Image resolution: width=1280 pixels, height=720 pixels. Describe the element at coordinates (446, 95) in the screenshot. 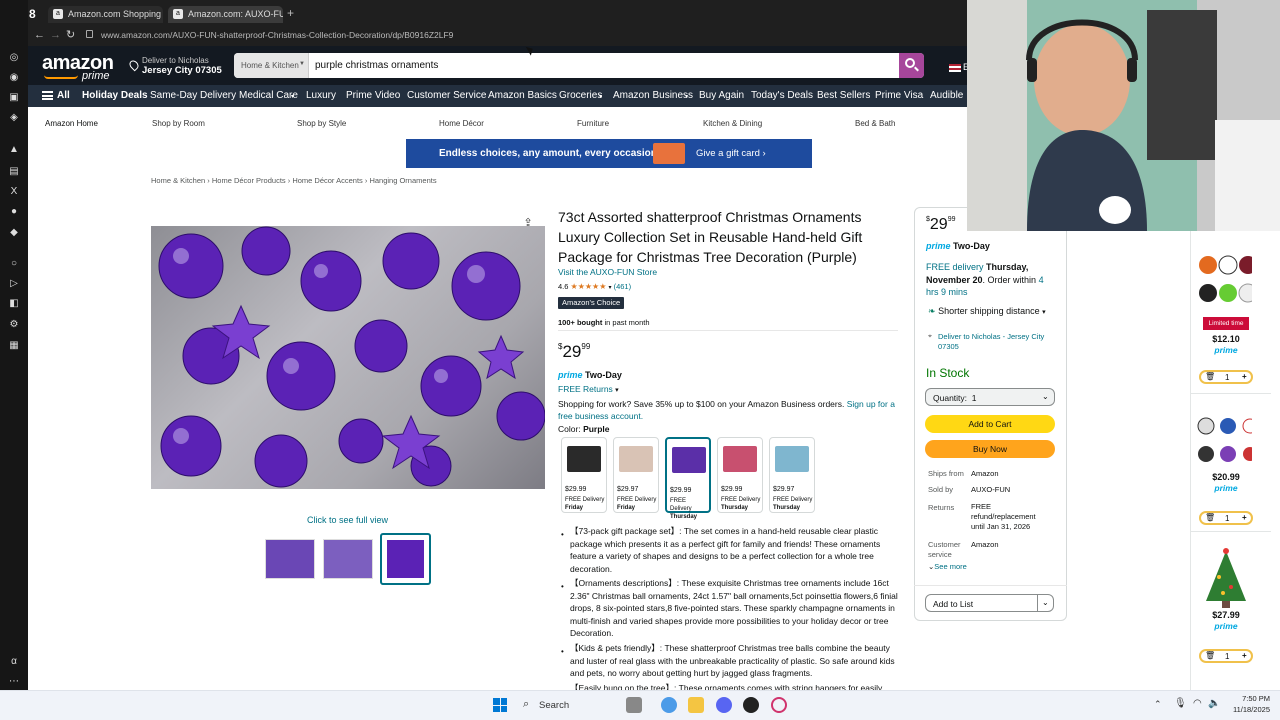

I see `nav-customer-service: Customer Service` at that location.